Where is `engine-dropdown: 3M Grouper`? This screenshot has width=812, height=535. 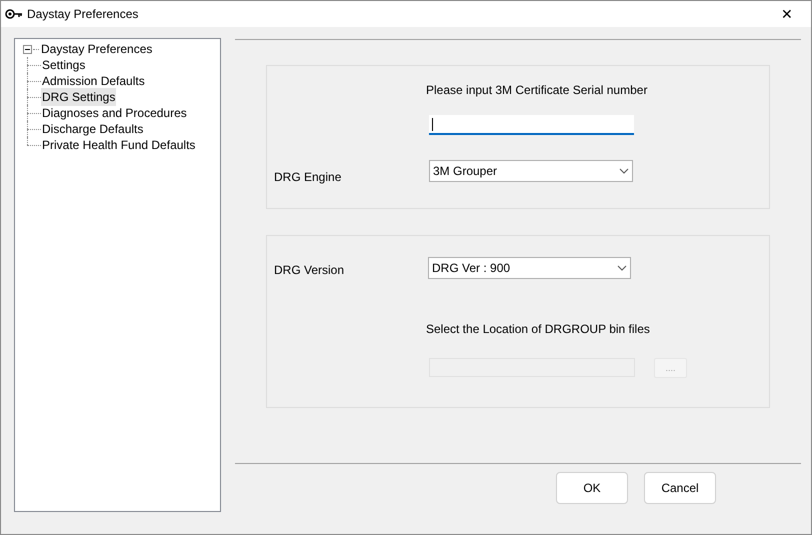
engine-dropdown: 3M Grouper is located at coordinates (531, 171).